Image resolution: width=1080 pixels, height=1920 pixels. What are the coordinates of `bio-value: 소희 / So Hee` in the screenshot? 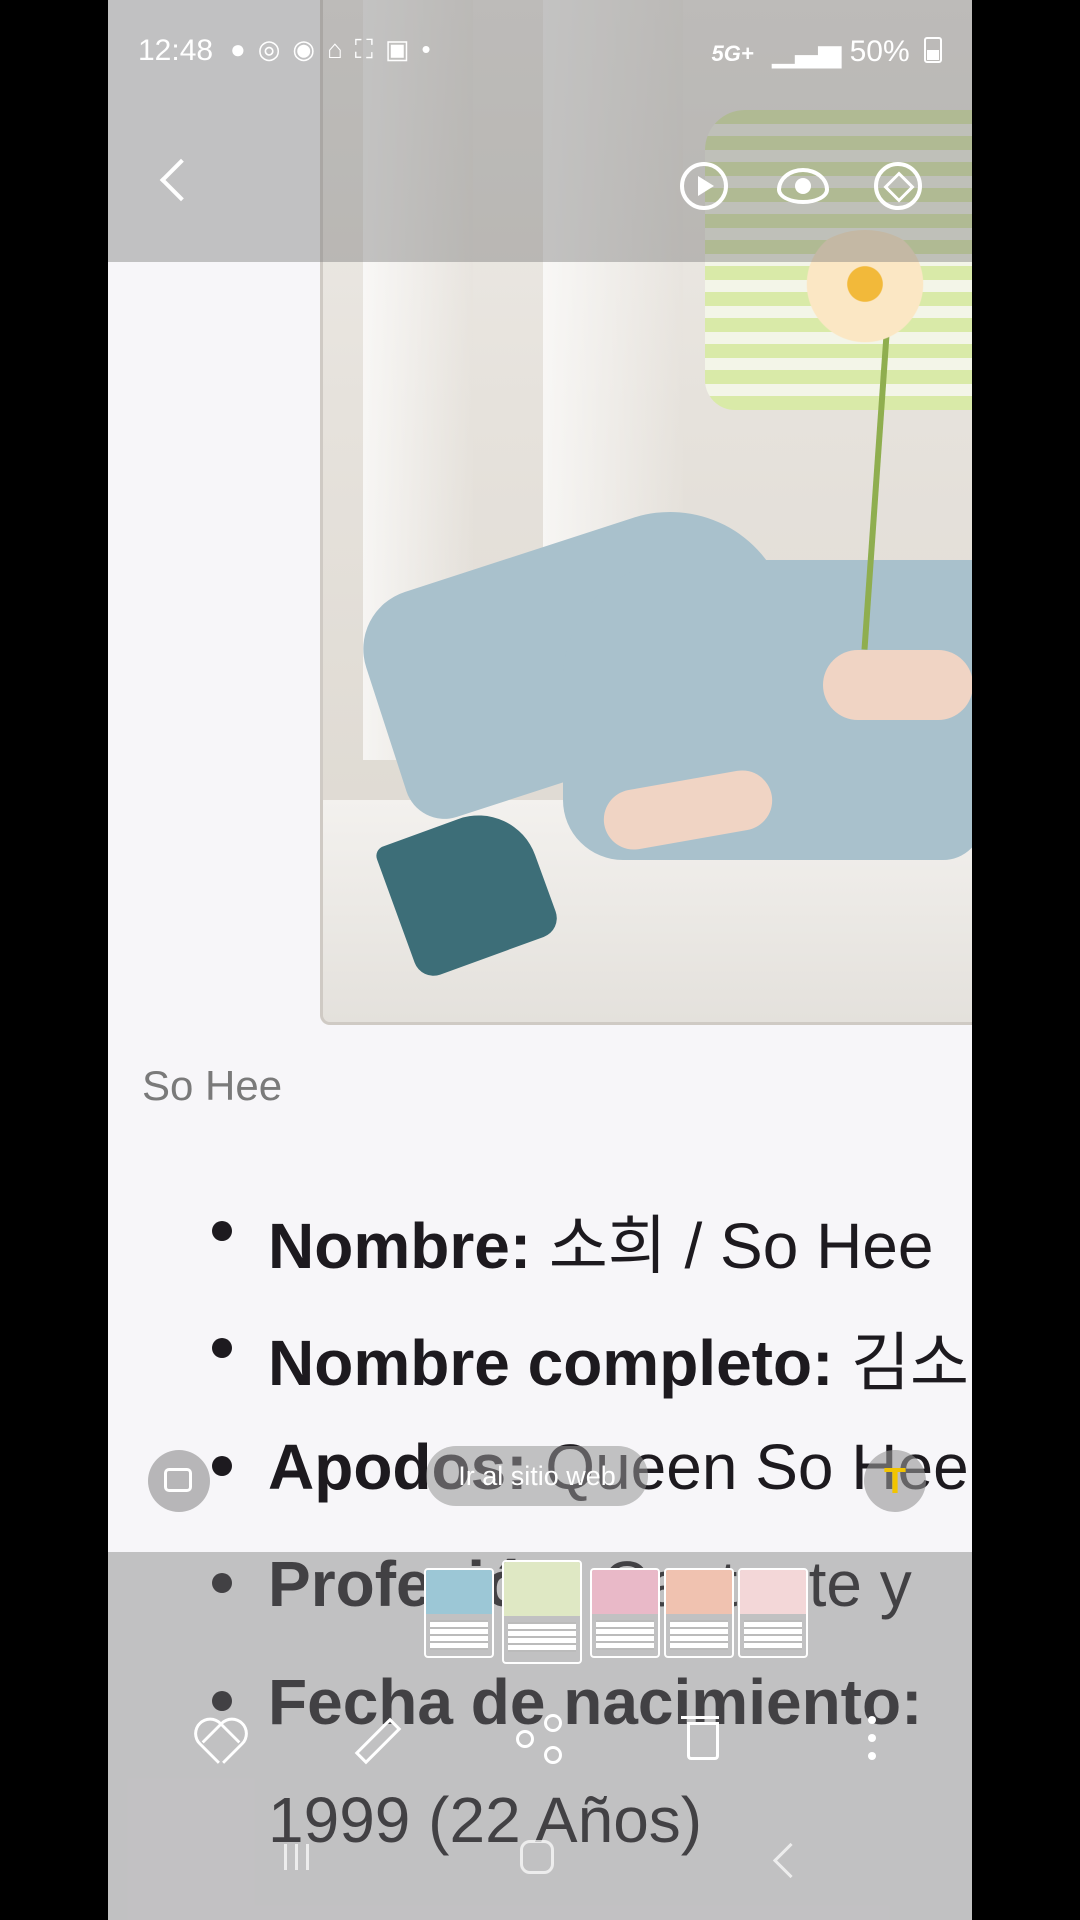 It's located at (732, 1246).